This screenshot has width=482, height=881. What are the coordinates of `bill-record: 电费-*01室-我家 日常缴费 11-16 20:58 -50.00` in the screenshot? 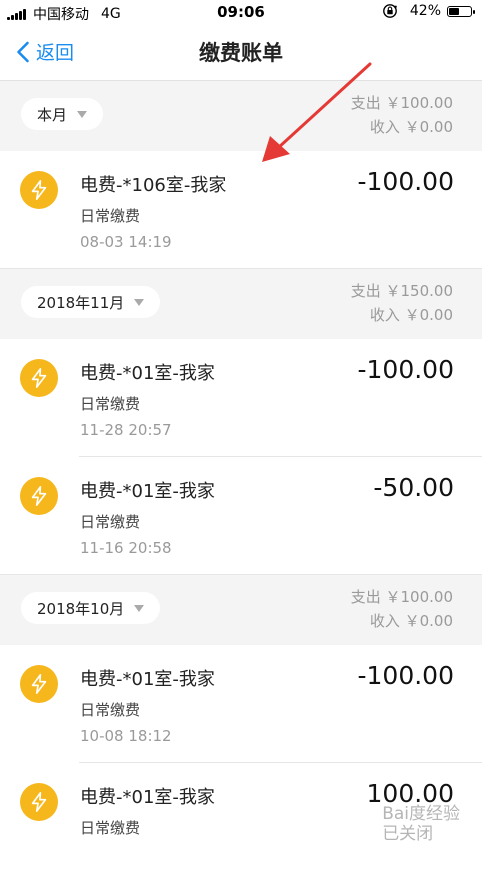 It's located at (241, 516).